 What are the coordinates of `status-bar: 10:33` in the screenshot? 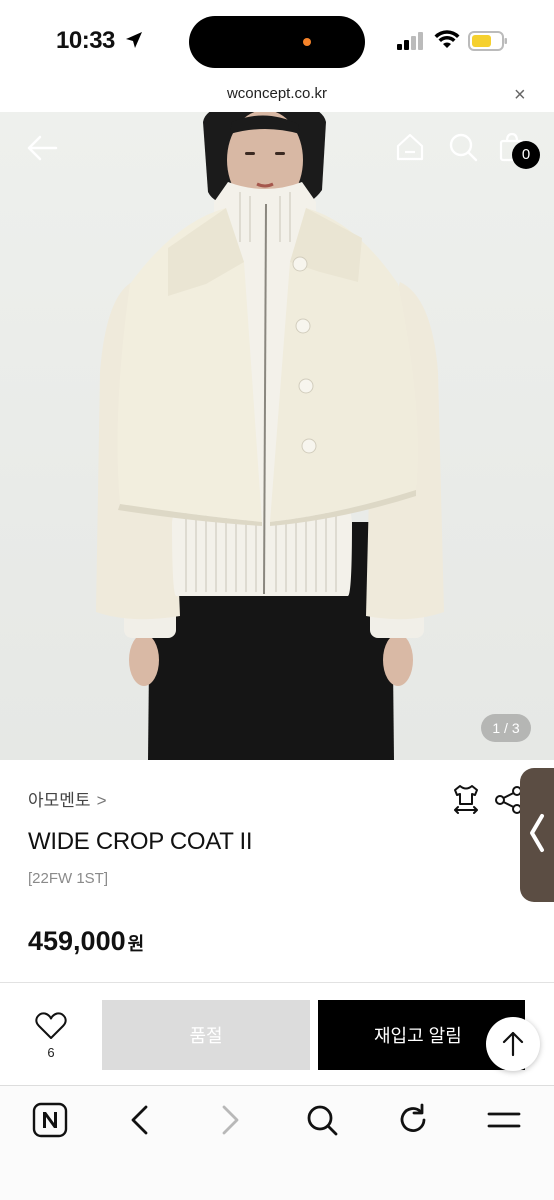 It's located at (277, 41).